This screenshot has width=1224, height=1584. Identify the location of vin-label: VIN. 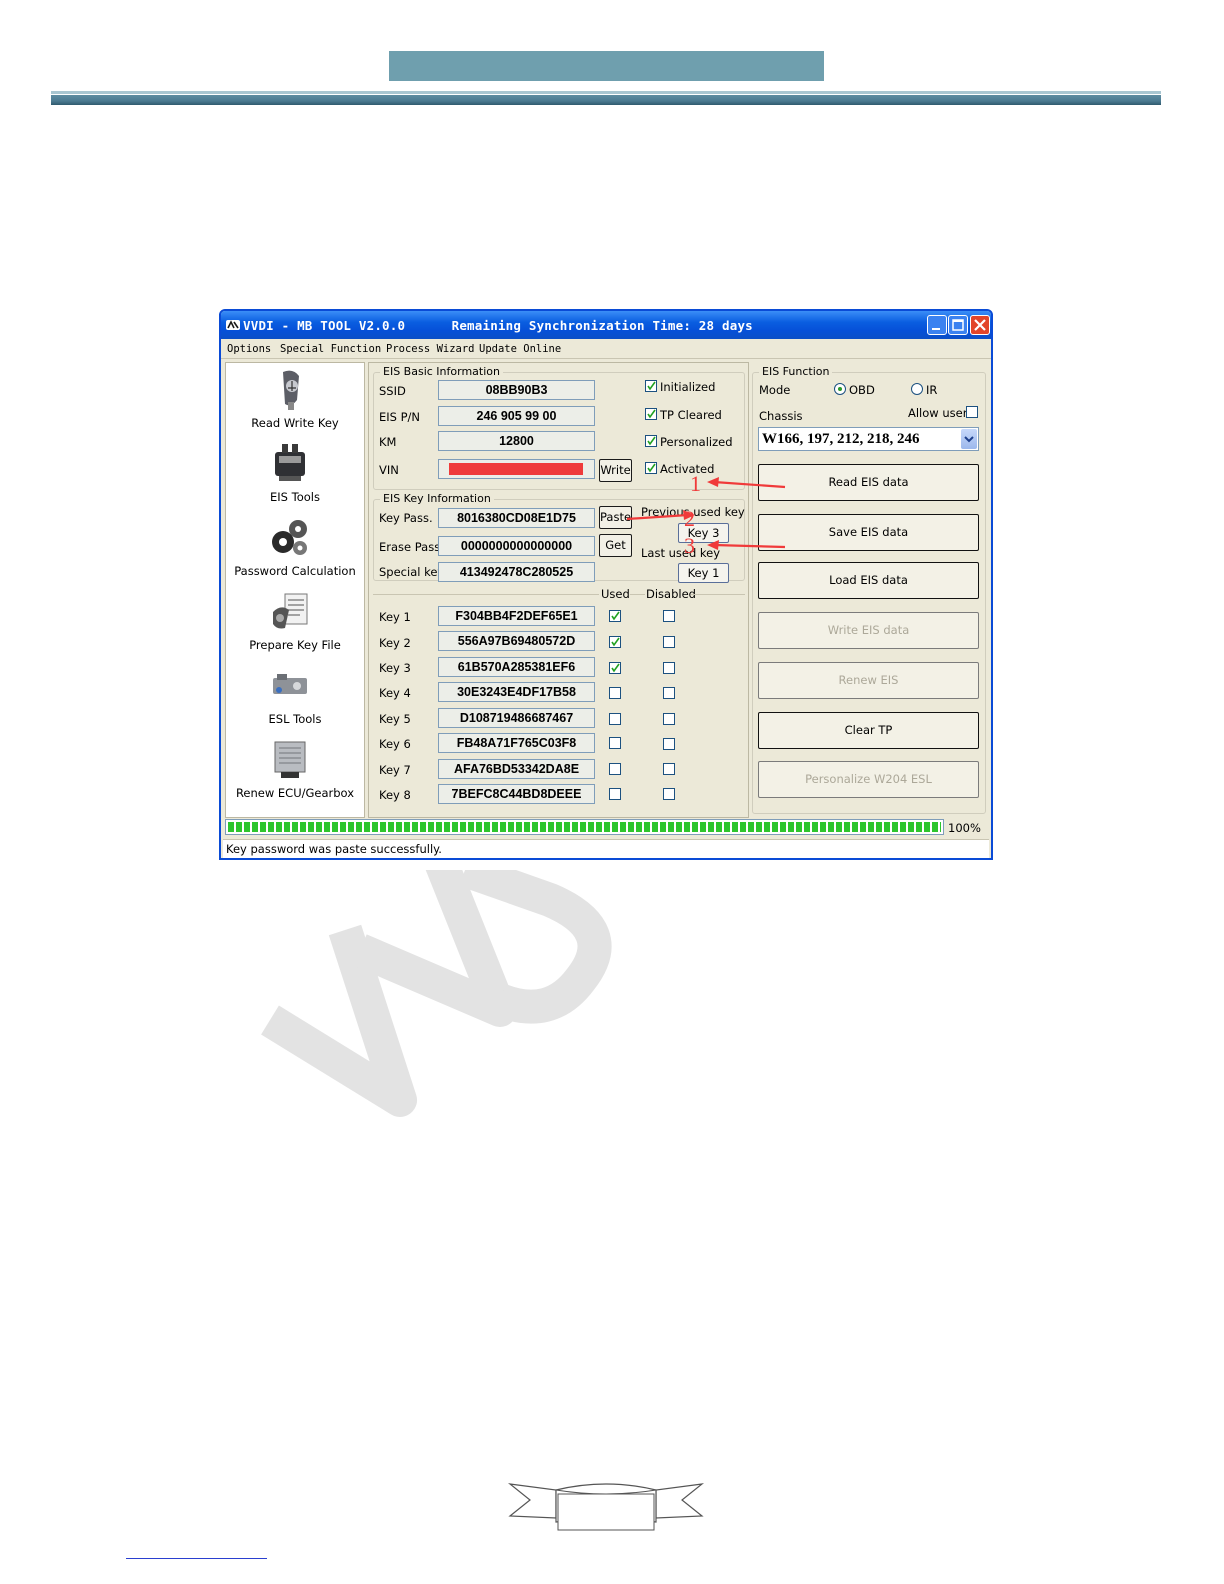
(389, 470).